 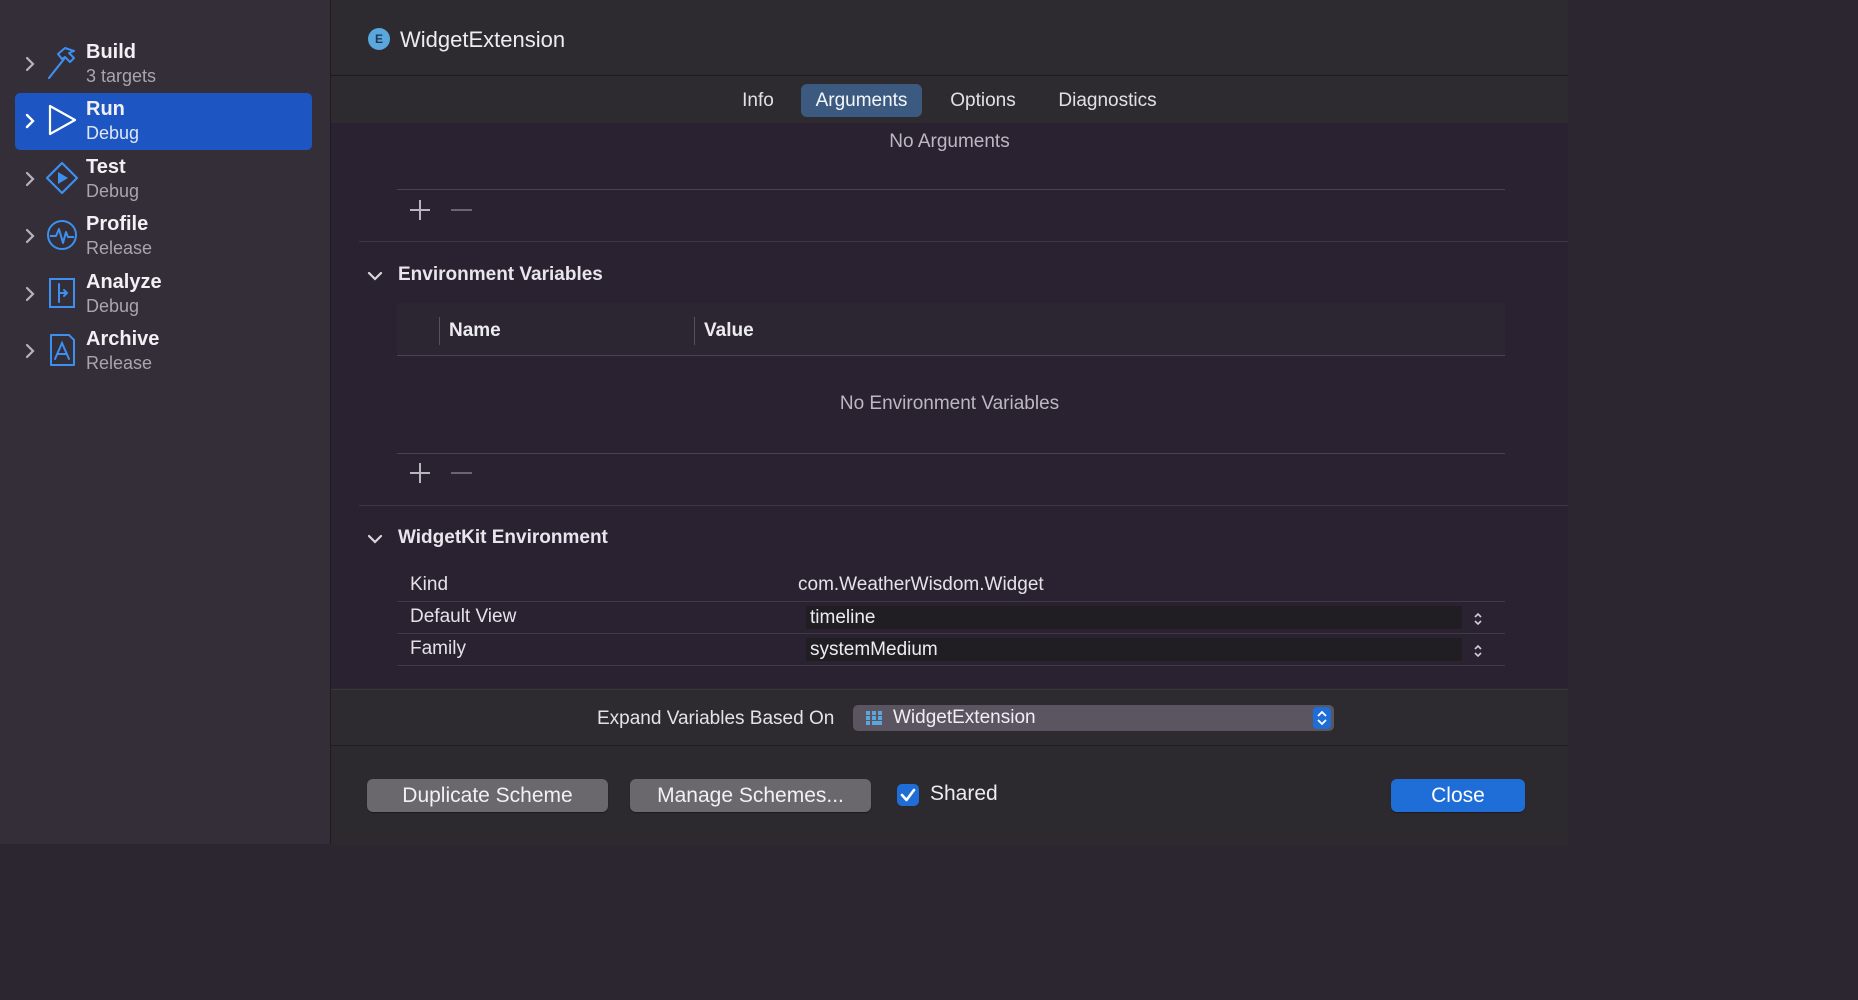 What do you see at coordinates (951, 329) in the screenshot?
I see `env-table-header: Name Value` at bounding box center [951, 329].